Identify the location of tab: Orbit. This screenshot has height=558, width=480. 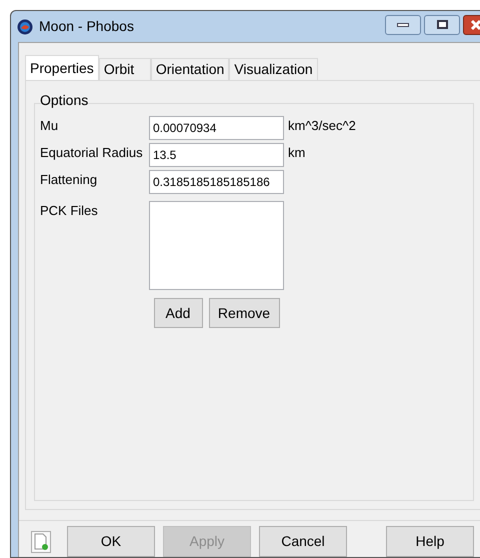
(124, 69).